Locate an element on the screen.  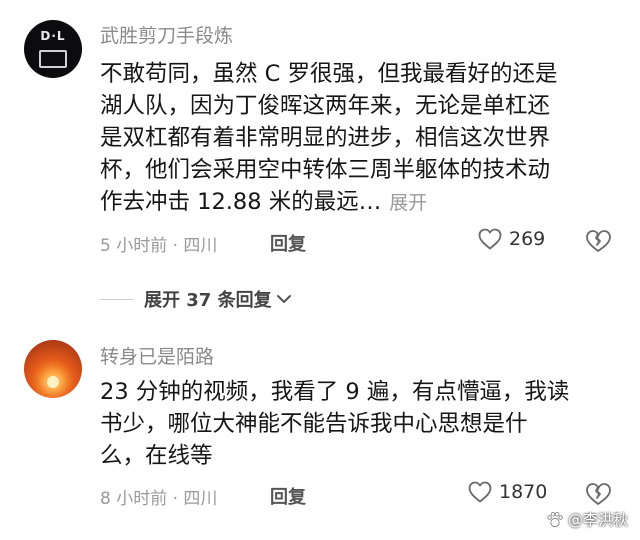
comment-meta: 5 小时前 · 四川 is located at coordinates (159, 246).